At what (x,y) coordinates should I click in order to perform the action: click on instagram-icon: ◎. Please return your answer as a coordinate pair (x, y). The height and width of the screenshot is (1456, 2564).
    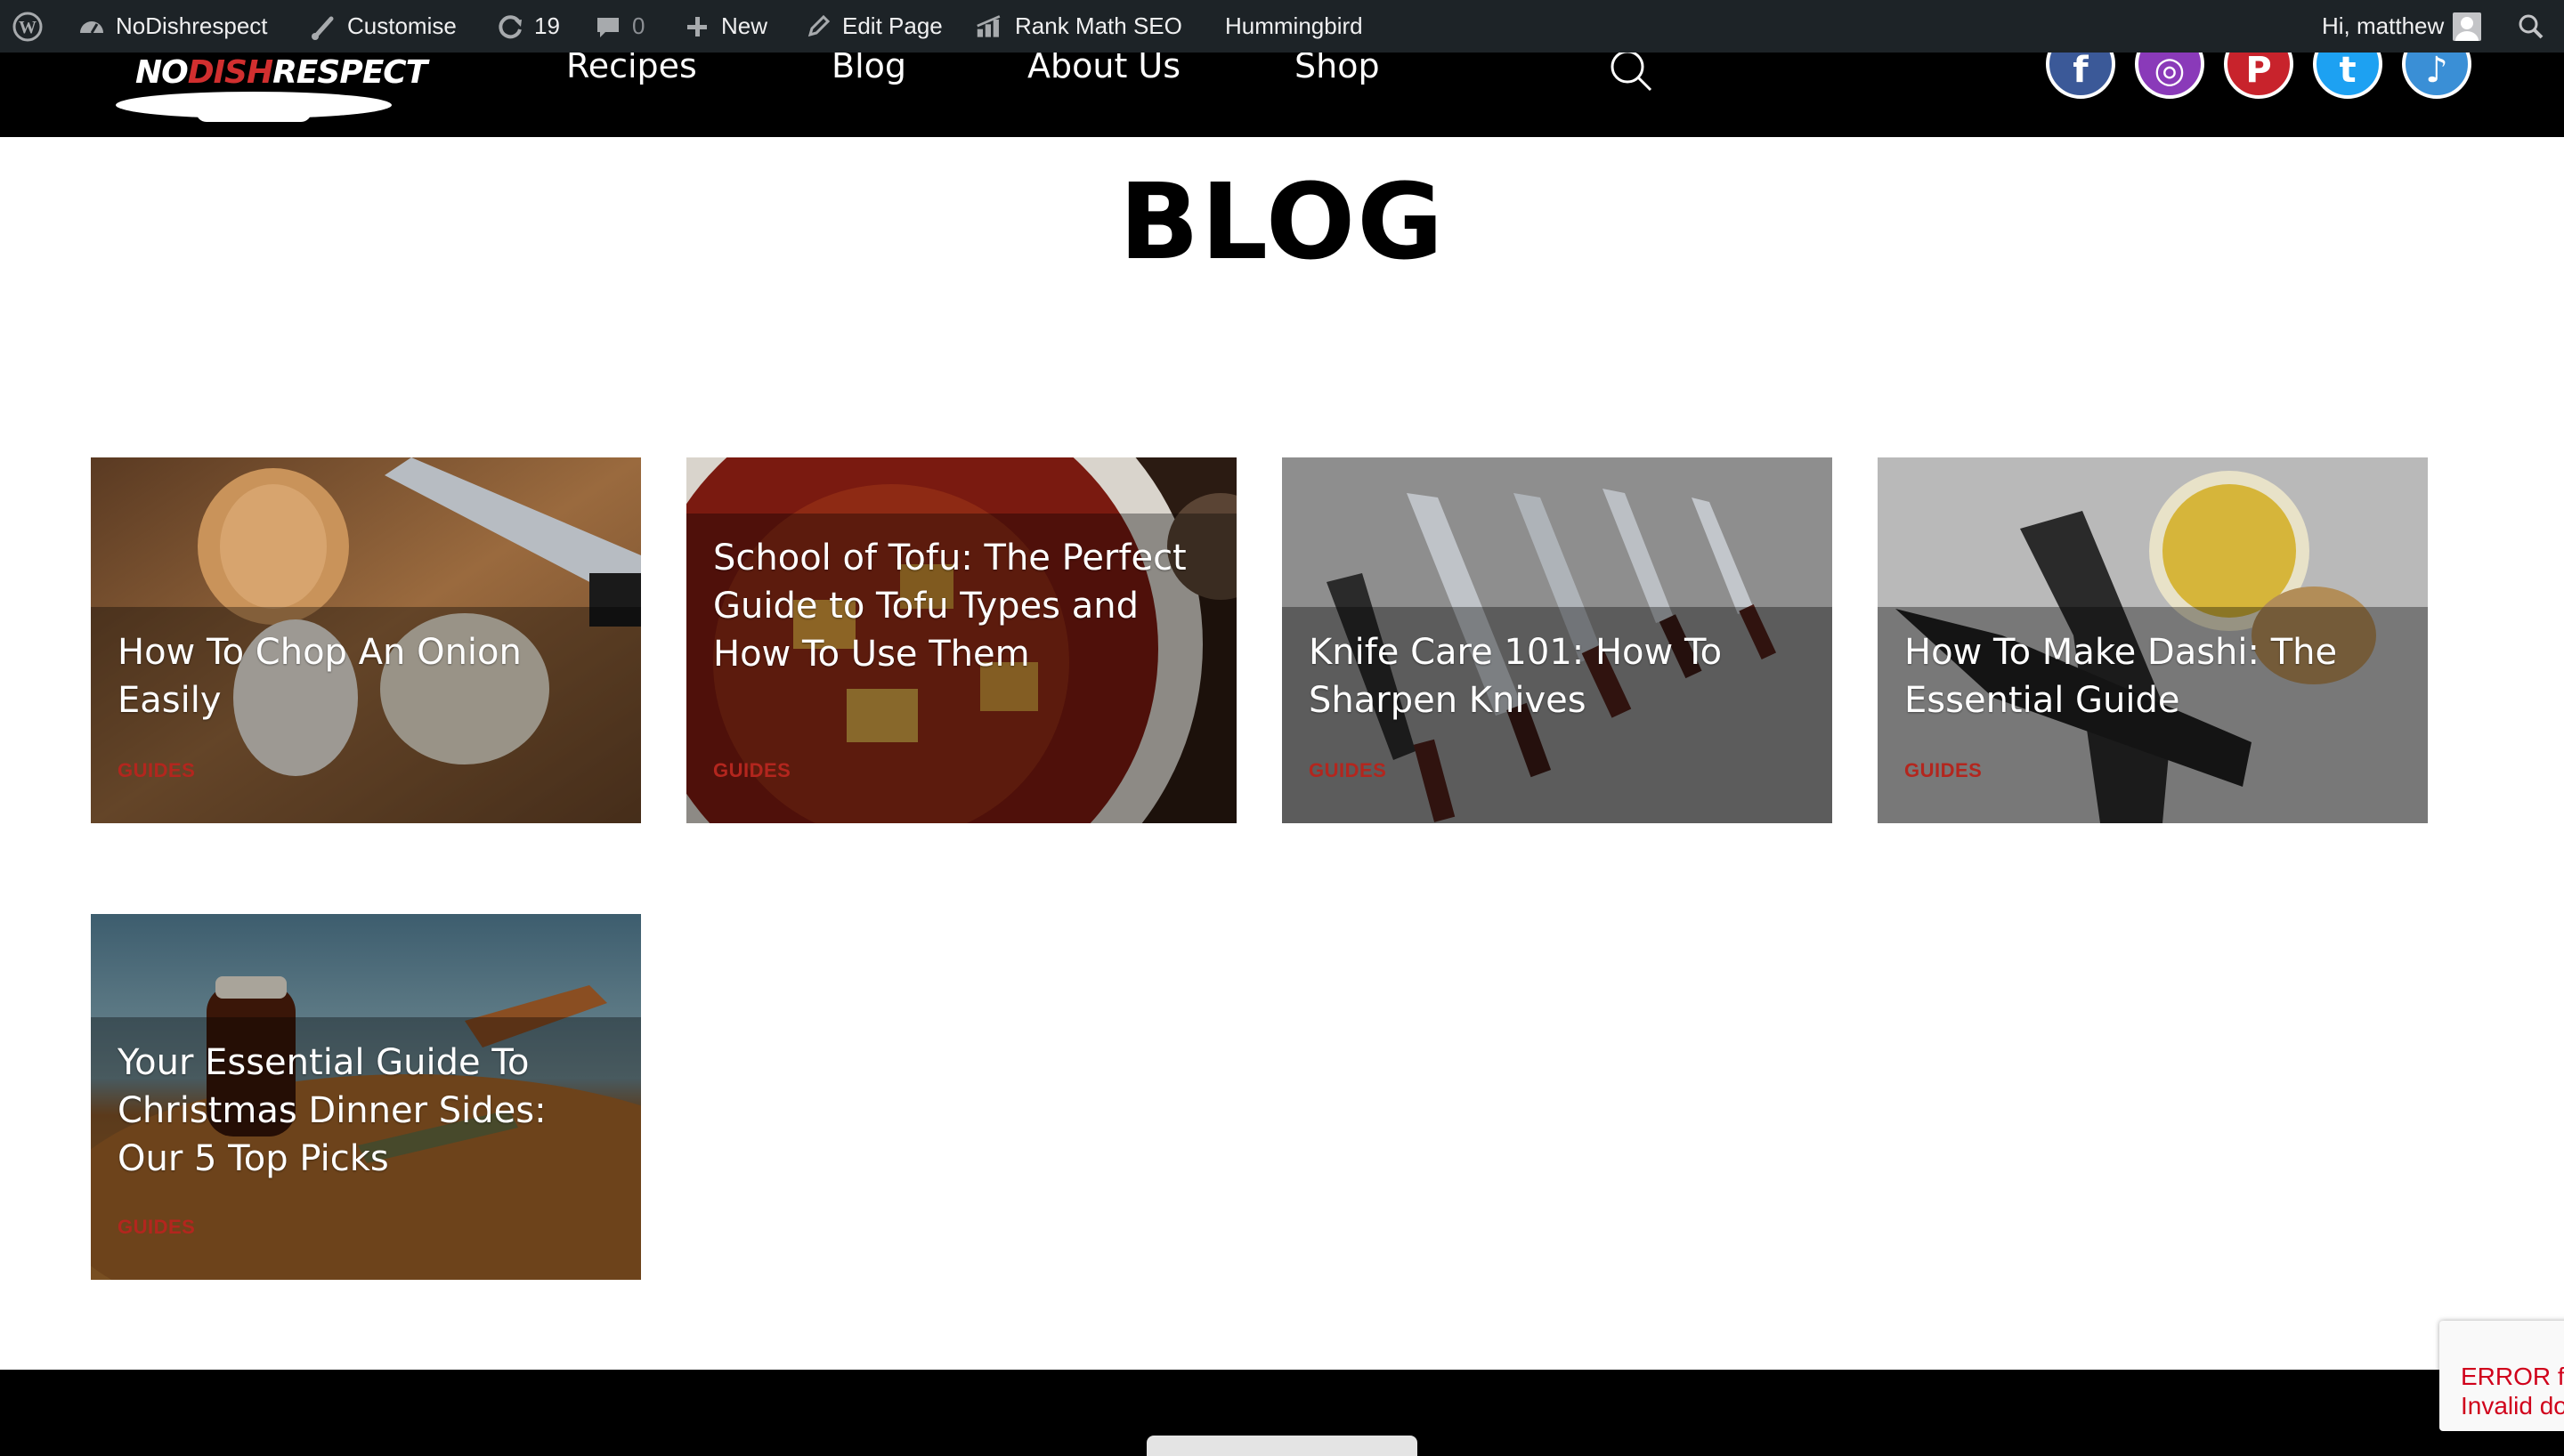
    Looking at the image, I should click on (2169, 76).